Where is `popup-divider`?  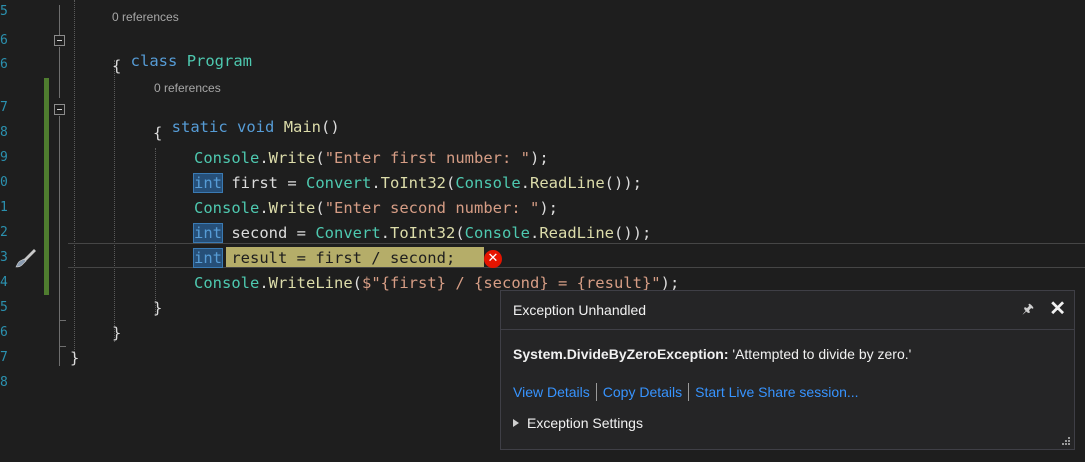 popup-divider is located at coordinates (787, 329).